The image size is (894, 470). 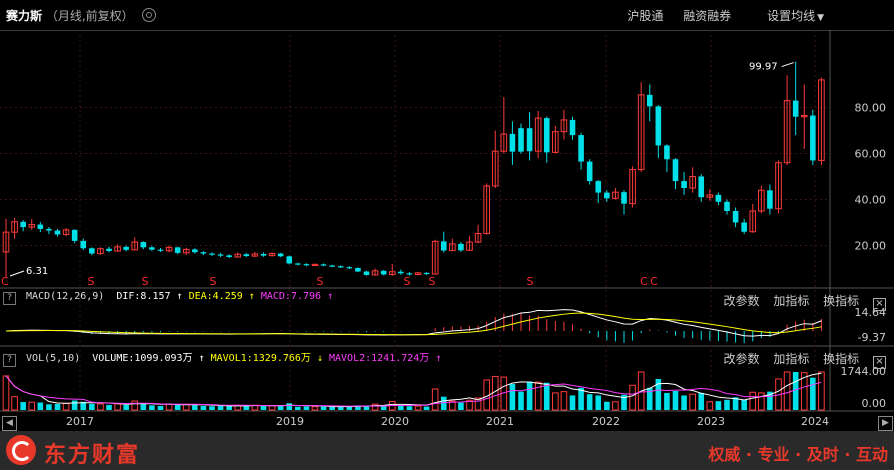 What do you see at coordinates (741, 301) in the screenshot?
I see `macd-change-params: 改参数` at bounding box center [741, 301].